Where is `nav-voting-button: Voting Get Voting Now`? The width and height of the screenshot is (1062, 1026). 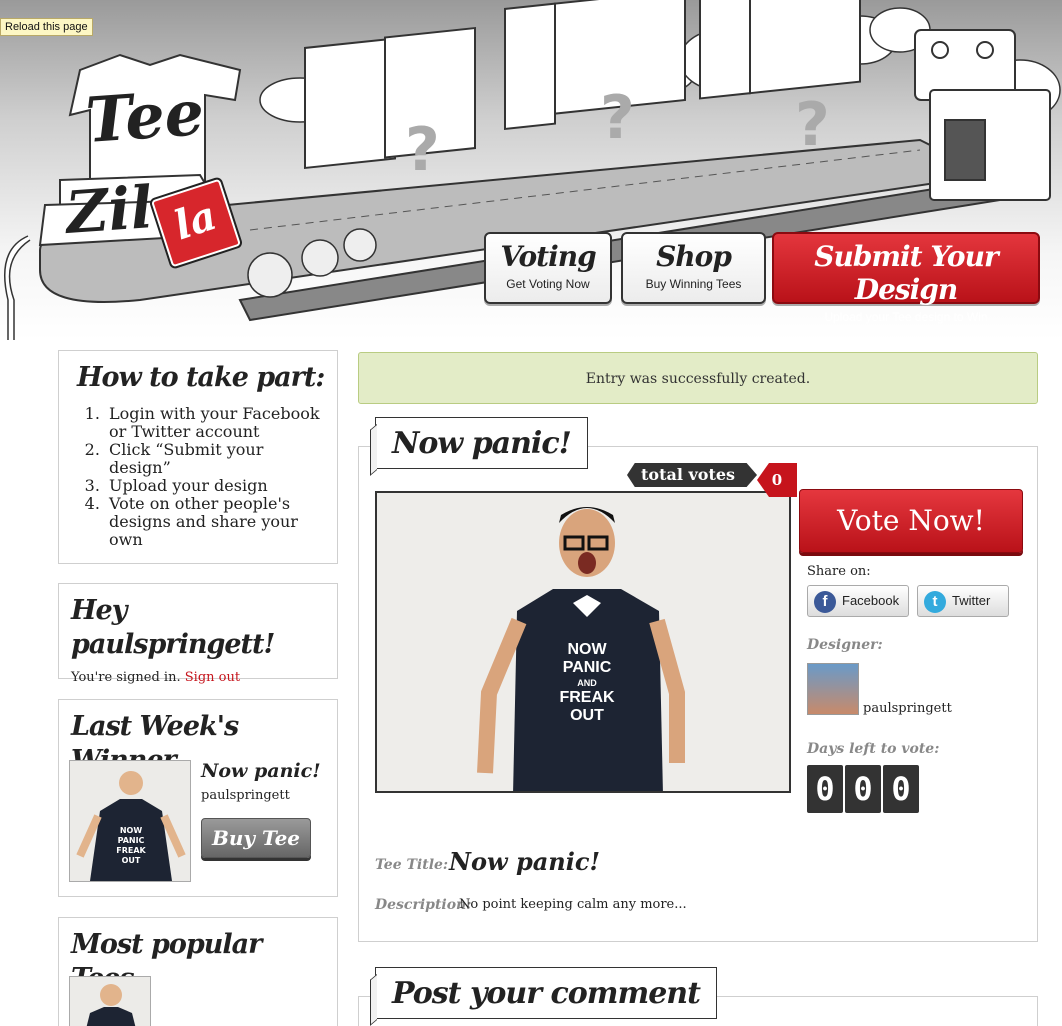 nav-voting-button: Voting Get Voting Now is located at coordinates (548, 268).